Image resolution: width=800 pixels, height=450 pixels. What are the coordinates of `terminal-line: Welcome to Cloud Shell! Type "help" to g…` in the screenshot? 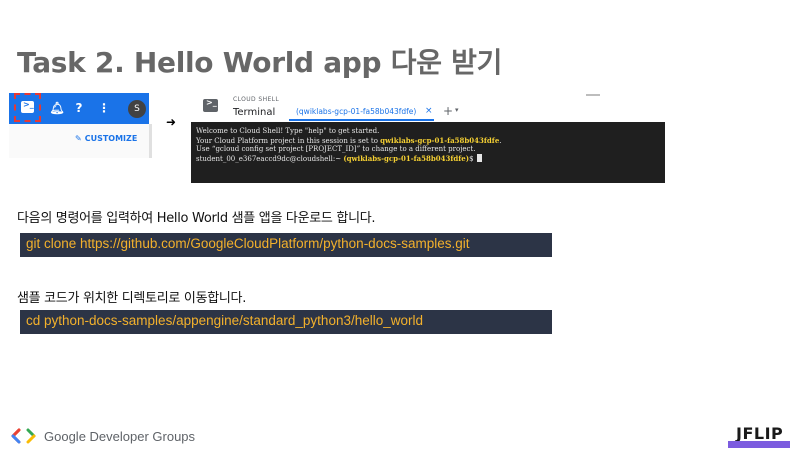 It's located at (288, 131).